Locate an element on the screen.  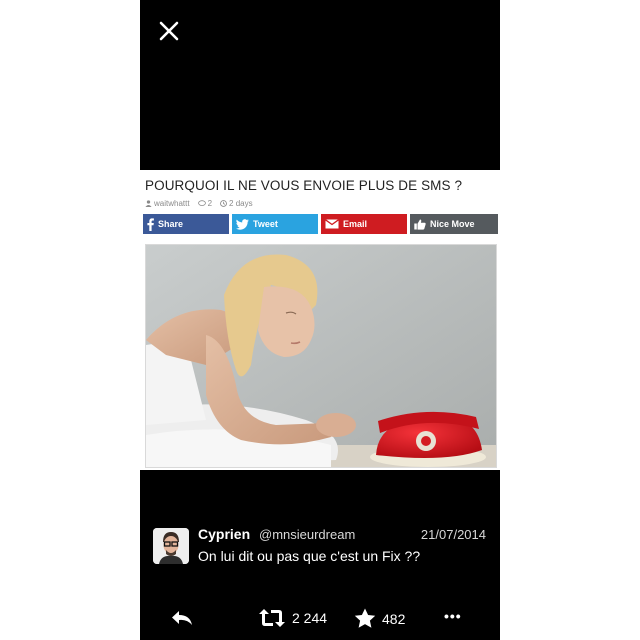
clock-icon is located at coordinates (223, 203).